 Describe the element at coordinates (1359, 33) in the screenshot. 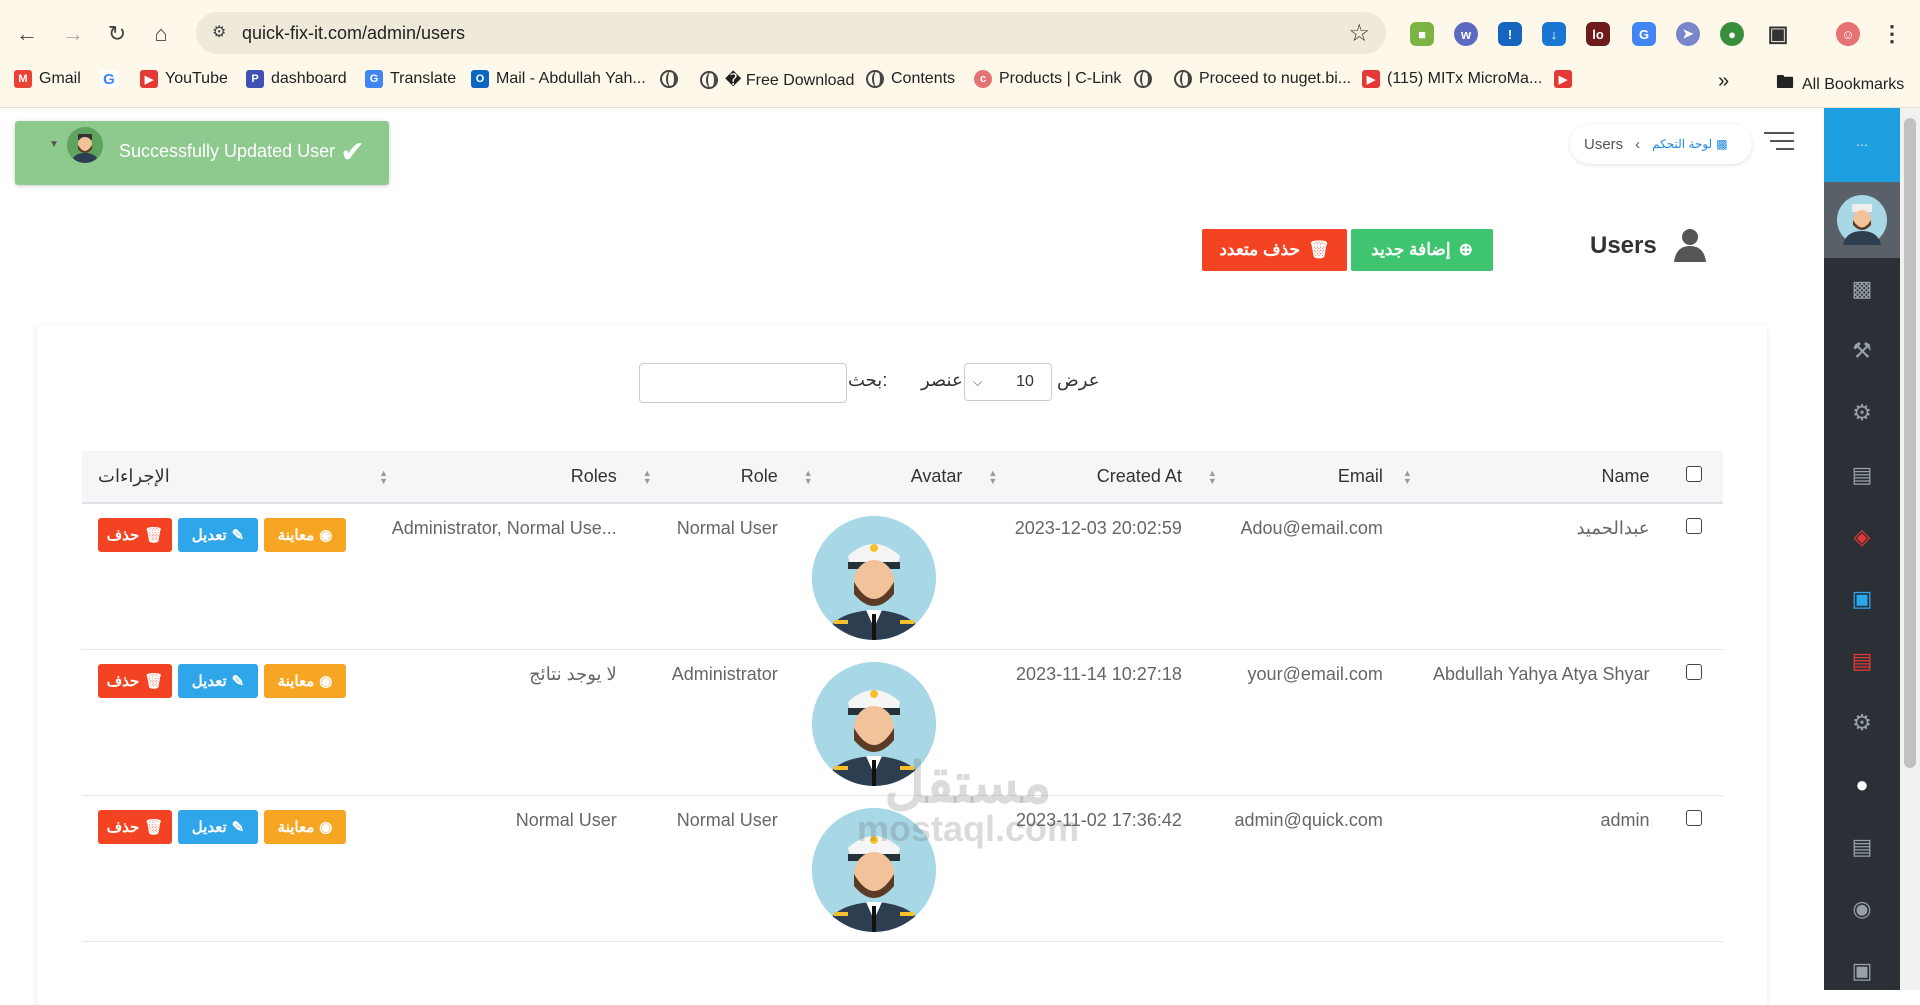

I see `bookmark-star-icon: ☆` at that location.